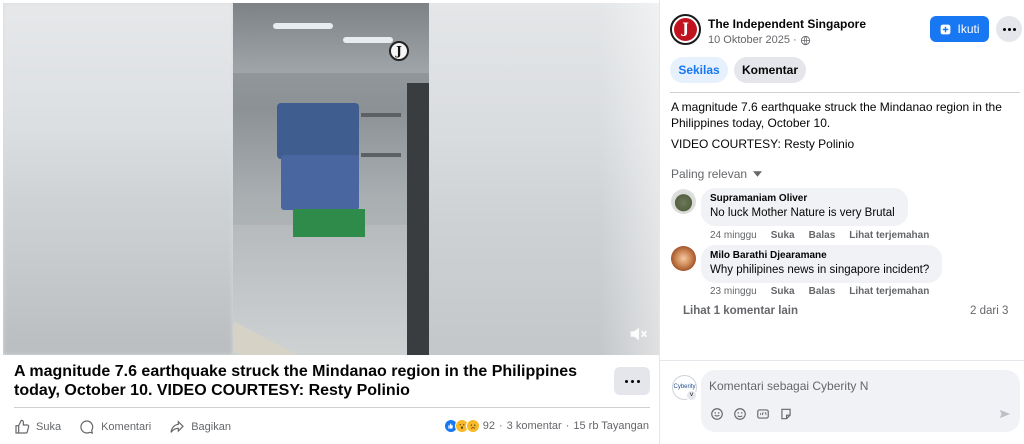 This screenshot has width=1024, height=444. What do you see at coordinates (802, 213) in the screenshot?
I see `comment-text: No luck Mother Nature is very Brutal` at bounding box center [802, 213].